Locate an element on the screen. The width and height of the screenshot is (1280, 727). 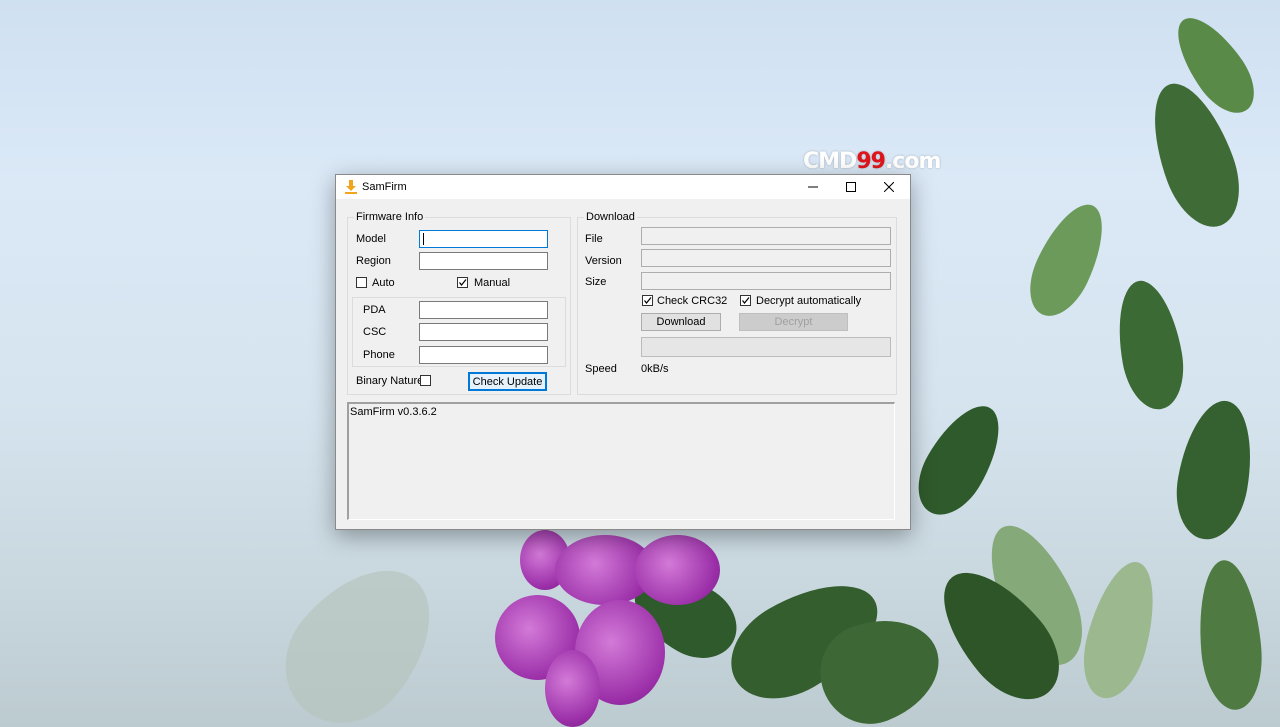
region-field is located at coordinates (483, 261).